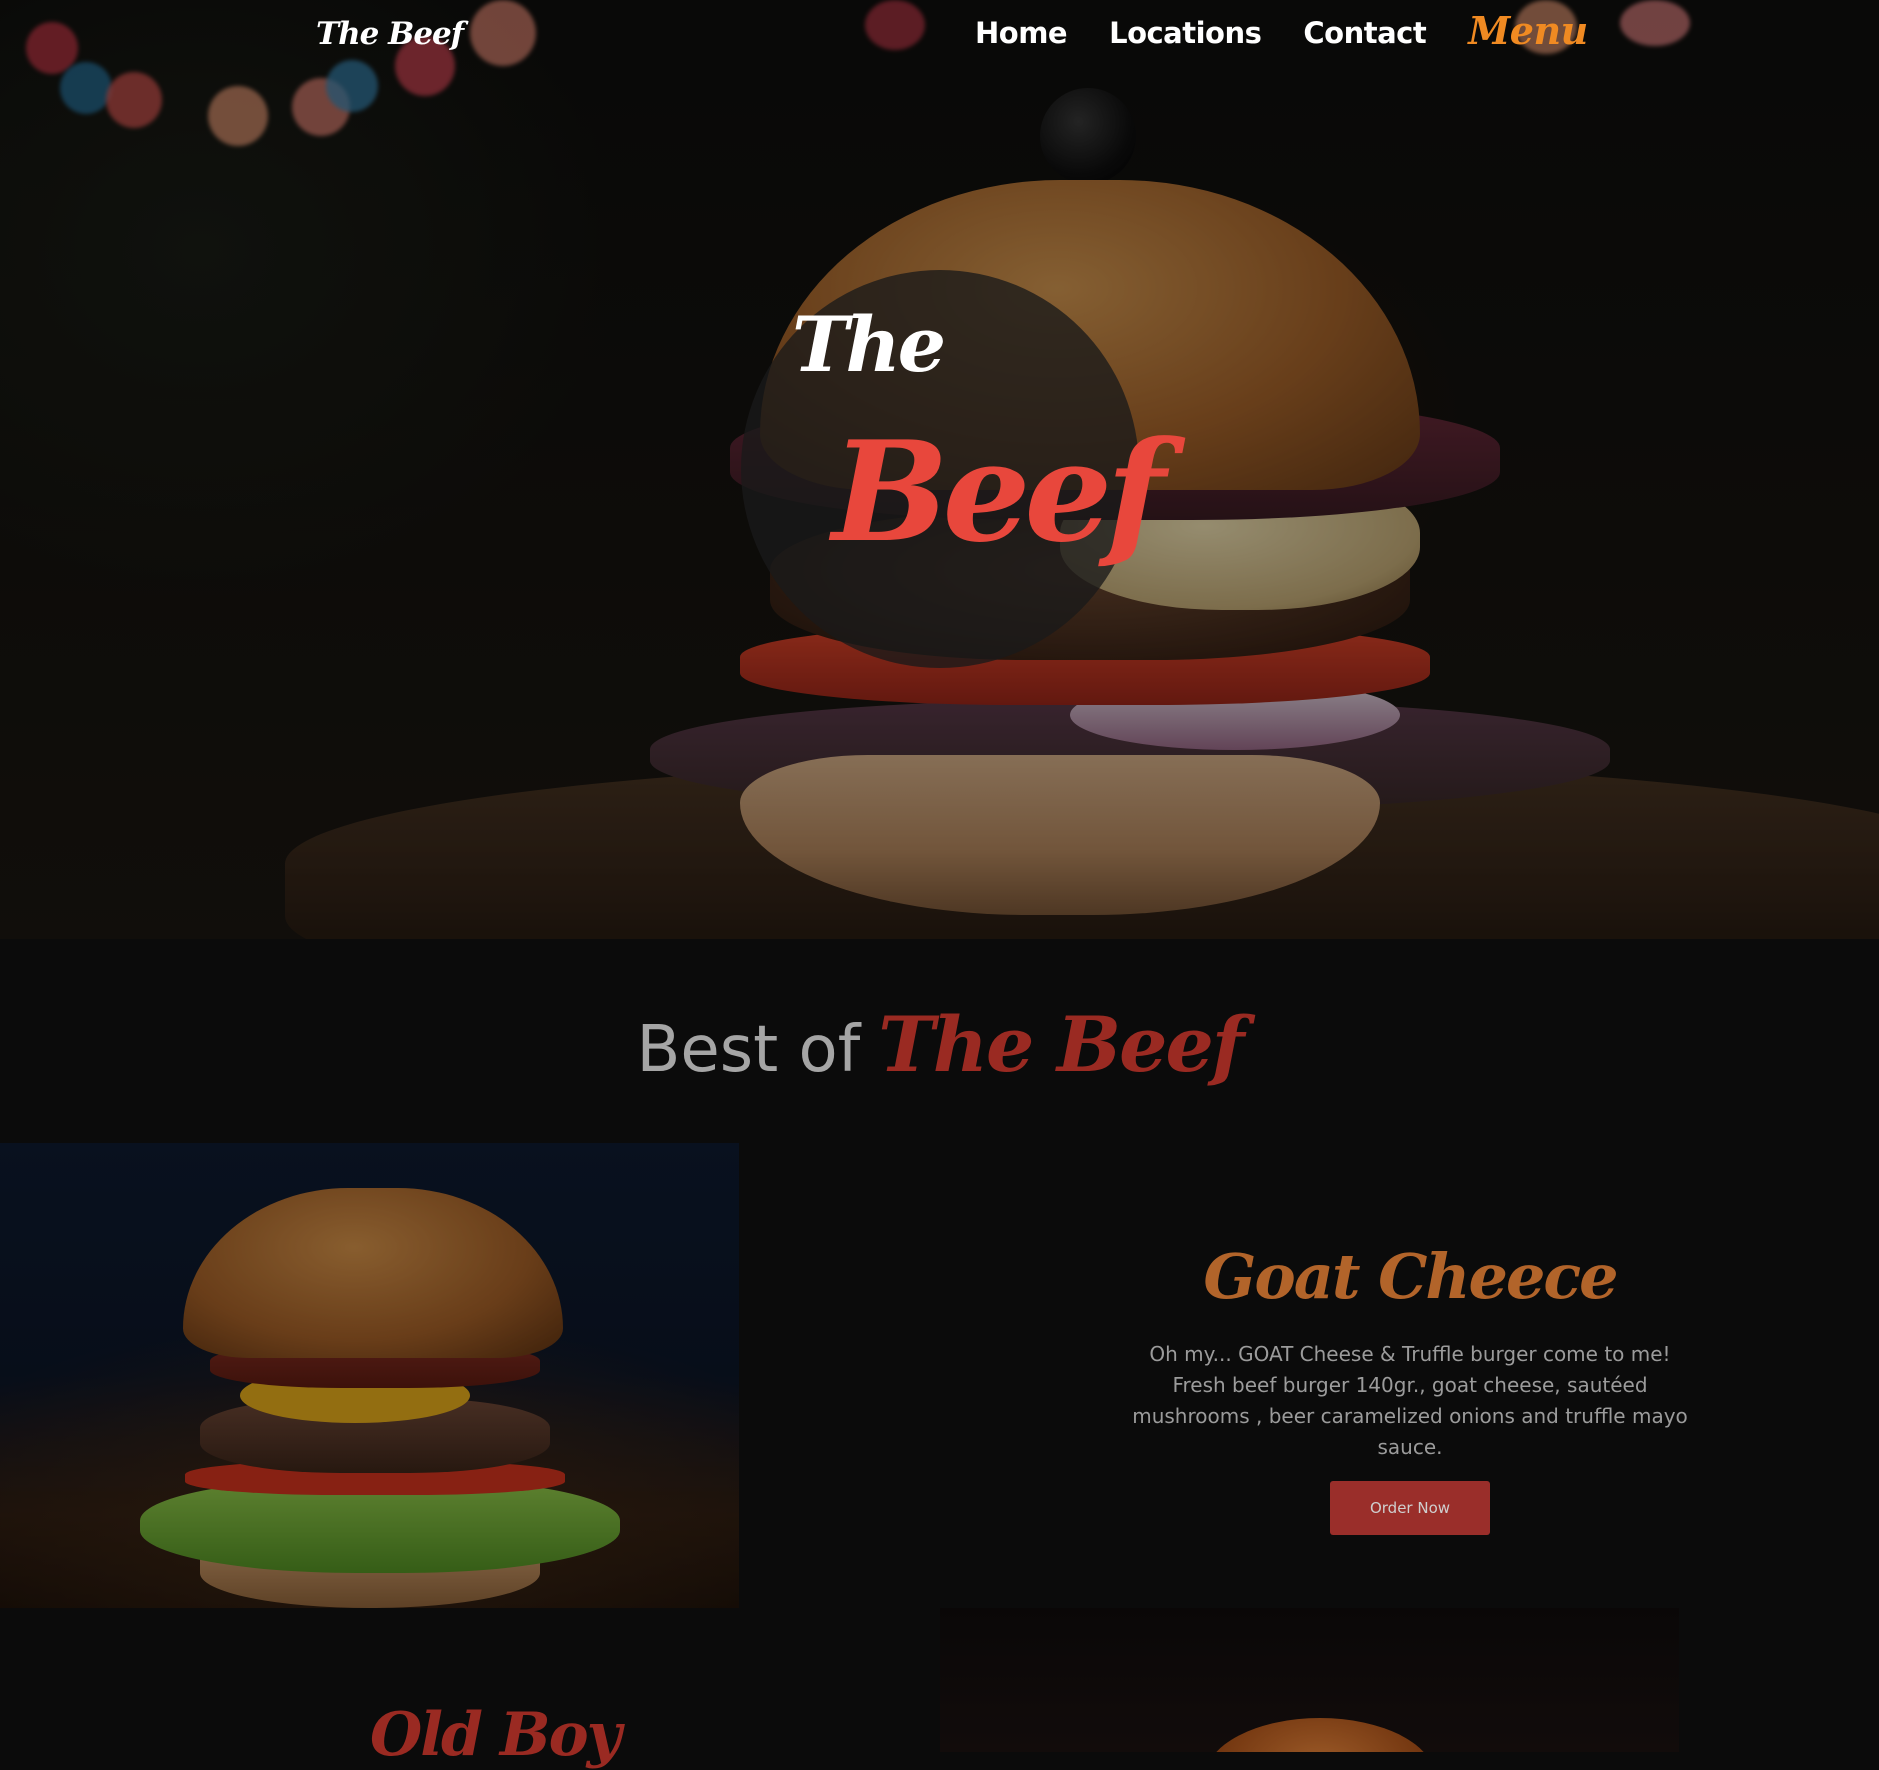 The height and width of the screenshot is (1770, 1879). Describe the element at coordinates (1410, 1508) in the screenshot. I see `order-now-button: Order Now` at that location.